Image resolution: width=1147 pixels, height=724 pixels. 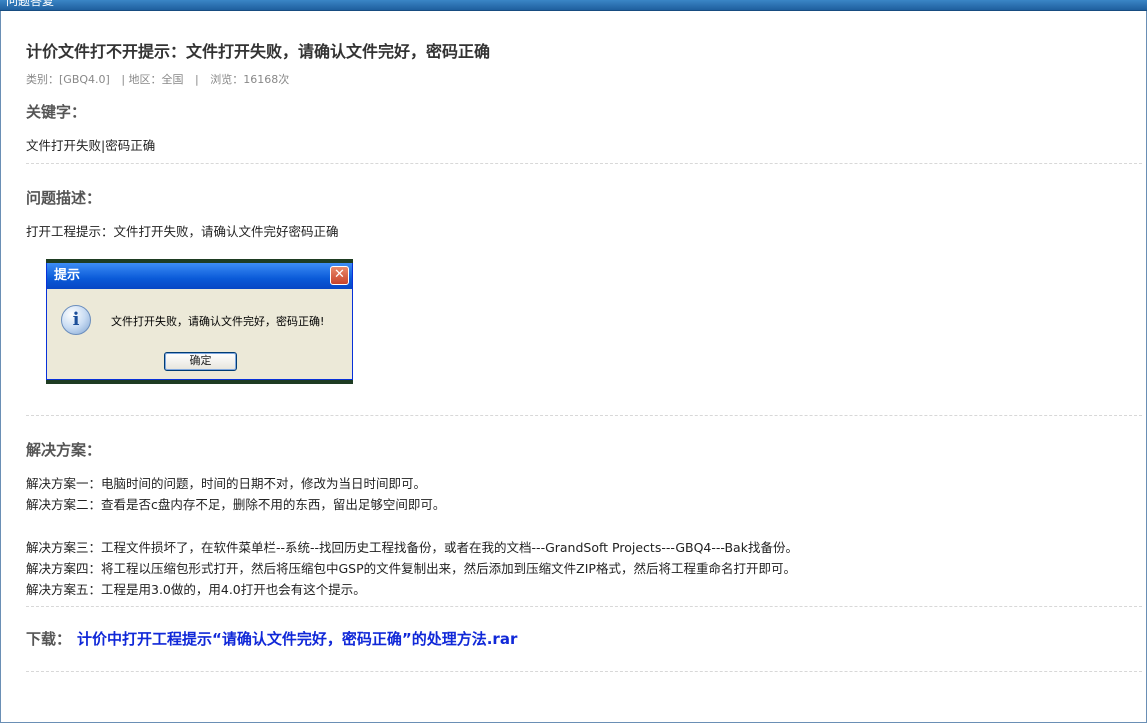 What do you see at coordinates (297, 639) in the screenshot?
I see `download-link: 计价中打开工程提示“请确认文件完好，密码正确”的处理方法.rar` at bounding box center [297, 639].